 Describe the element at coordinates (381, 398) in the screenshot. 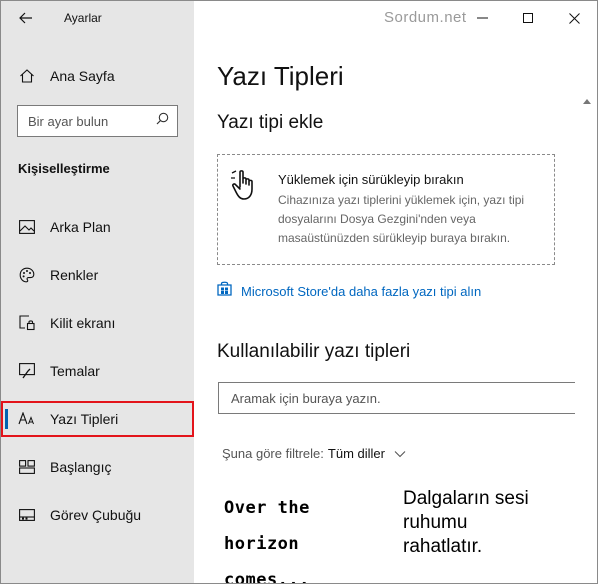

I see `font-search-input` at that location.